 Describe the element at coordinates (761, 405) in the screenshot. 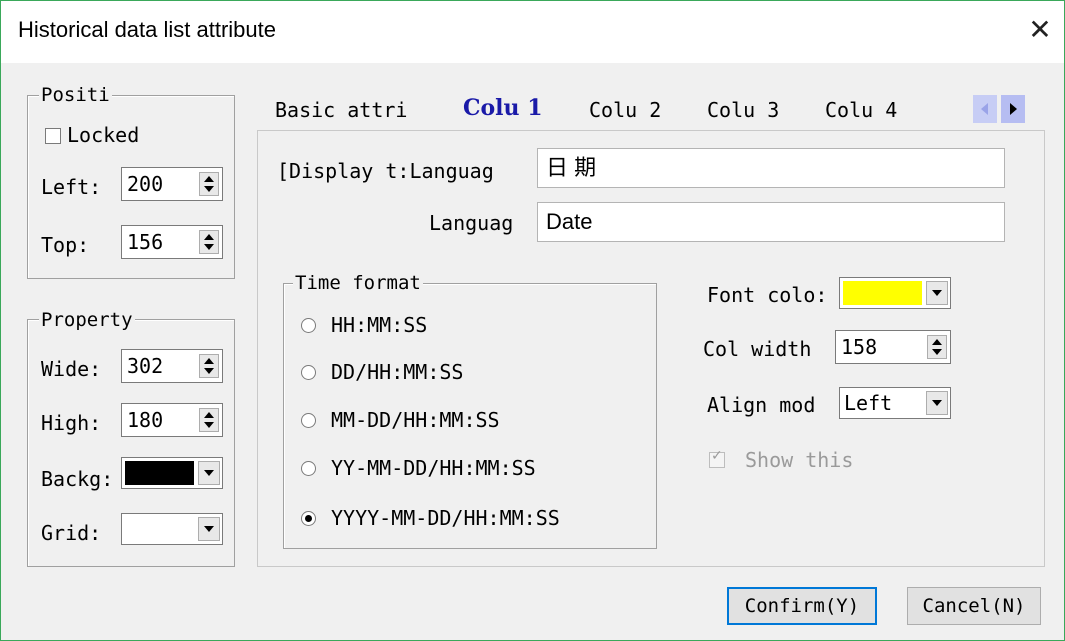

I see `align-mode-label: Align mod` at that location.